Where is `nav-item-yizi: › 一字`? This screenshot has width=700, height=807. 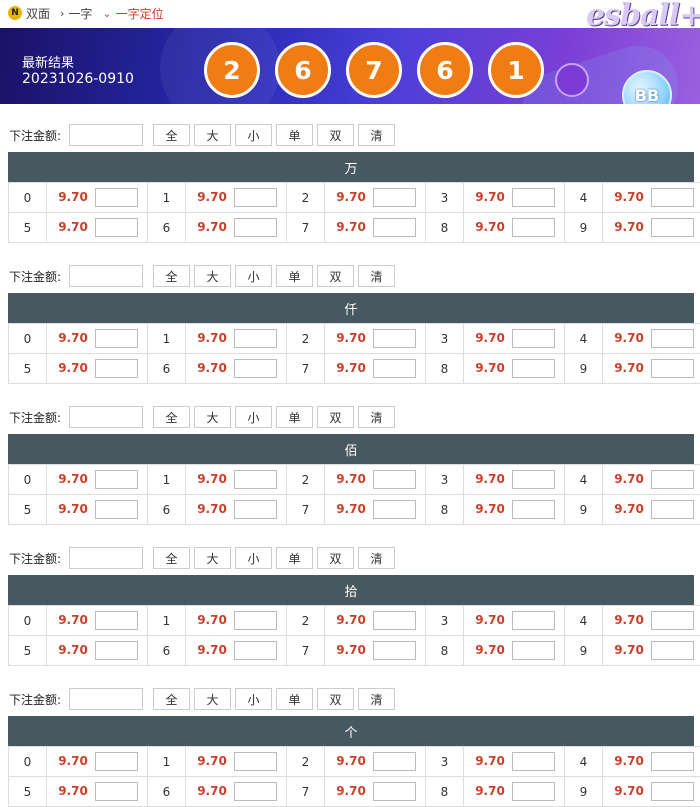
nav-item-yizi: › 一字 is located at coordinates (76, 13).